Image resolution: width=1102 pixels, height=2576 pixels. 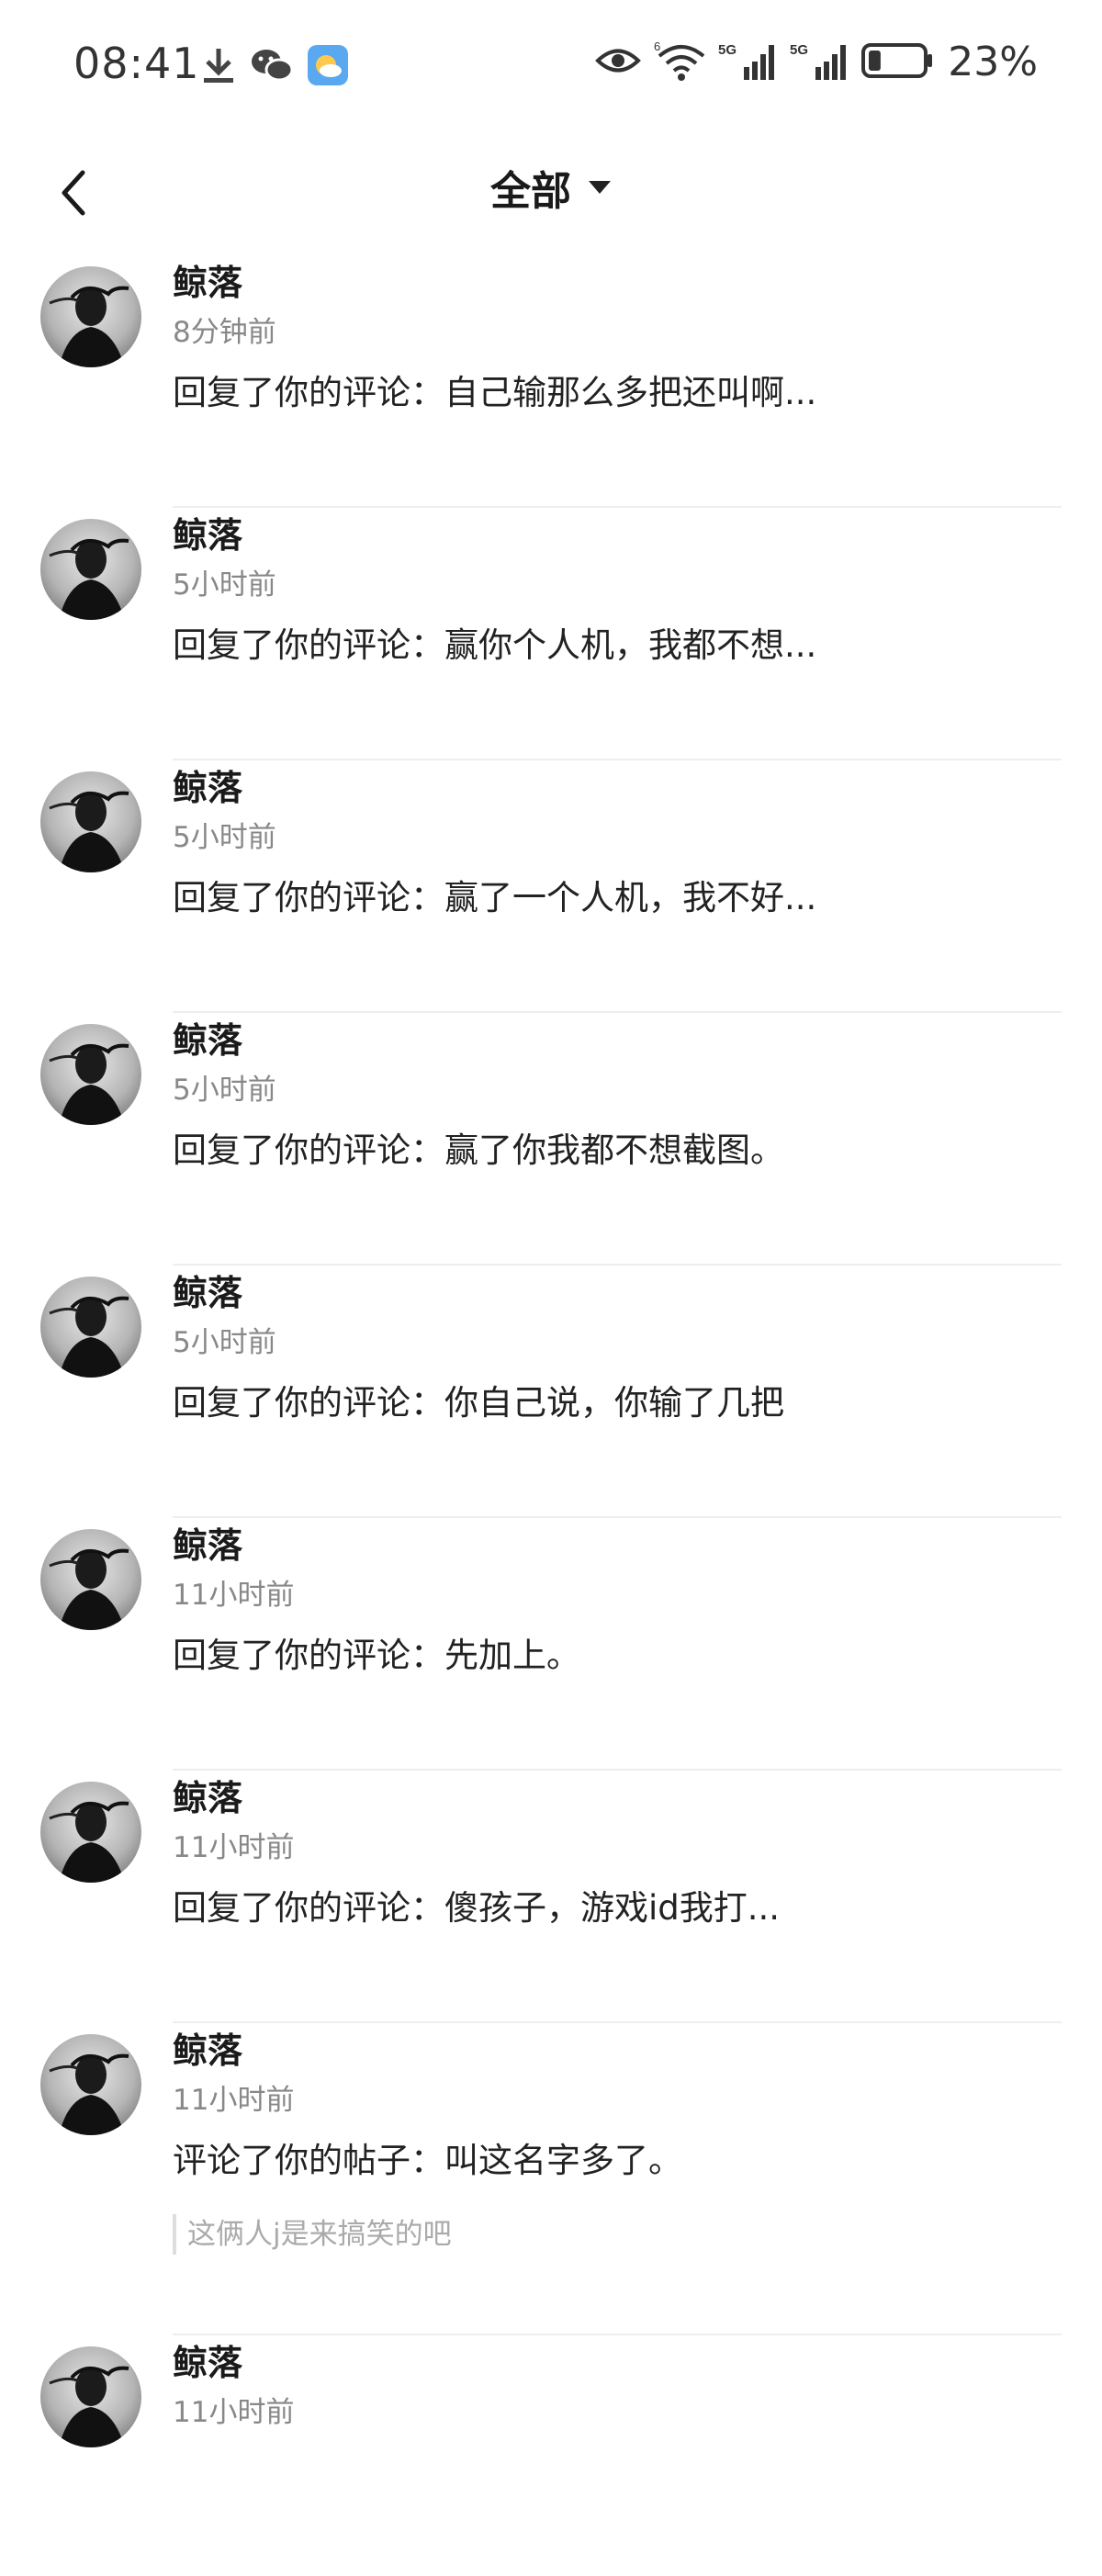 I want to click on wechat-icon, so click(x=272, y=67).